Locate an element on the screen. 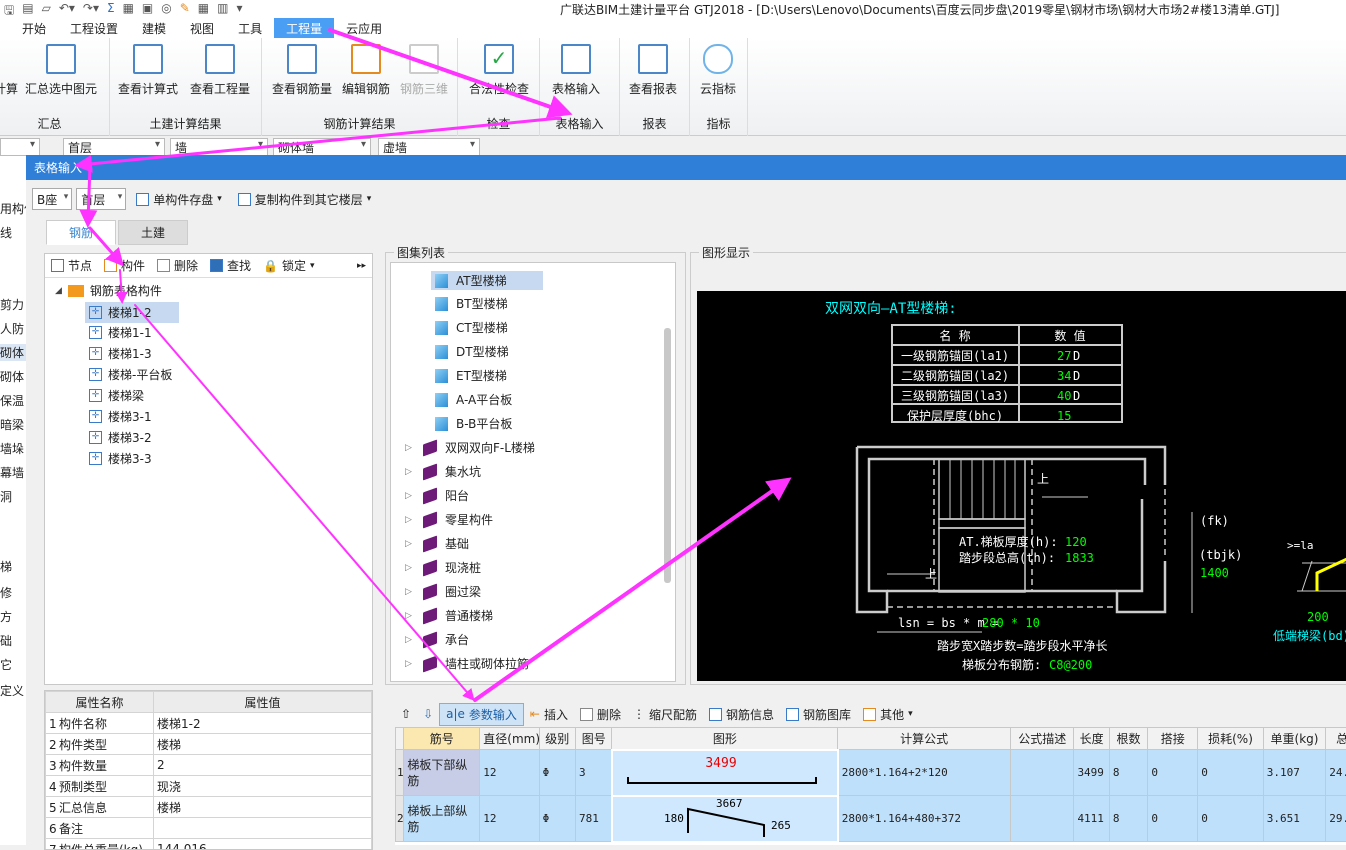 This screenshot has width=1346, height=850. more-icon: ▸▸ is located at coordinates (361, 266).